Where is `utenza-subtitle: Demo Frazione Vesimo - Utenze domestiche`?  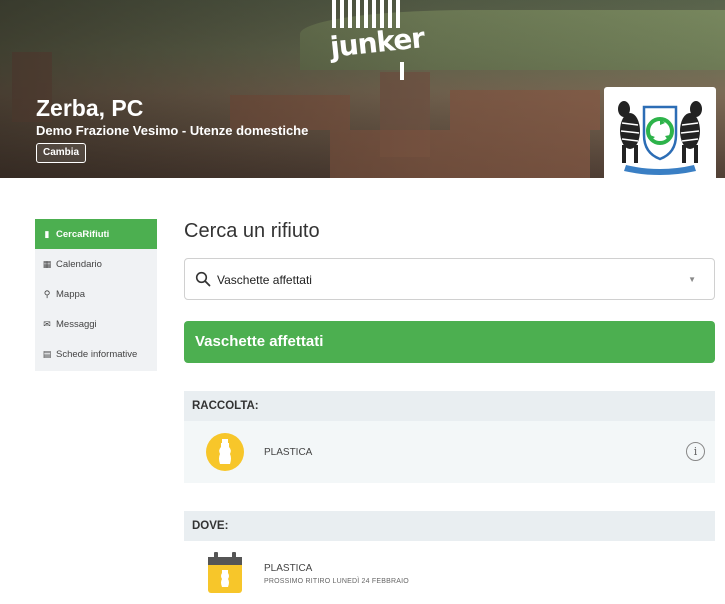 utenza-subtitle: Demo Frazione Vesimo - Utenze domestiche is located at coordinates (172, 130).